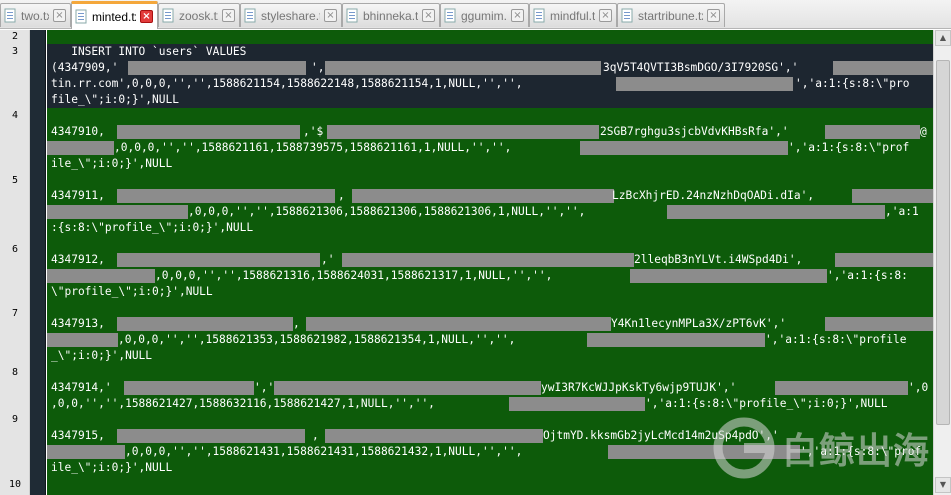  What do you see at coordinates (902, 211) in the screenshot?
I see `code-text: ,'a:1` at bounding box center [902, 211].